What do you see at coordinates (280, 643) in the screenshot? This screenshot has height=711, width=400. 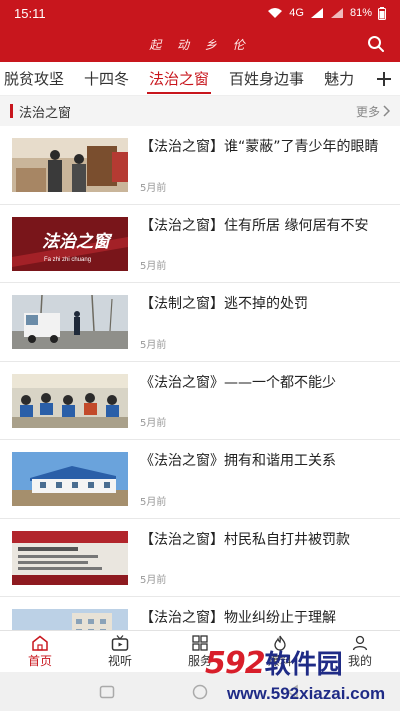 I see `flame-icon` at bounding box center [280, 643].